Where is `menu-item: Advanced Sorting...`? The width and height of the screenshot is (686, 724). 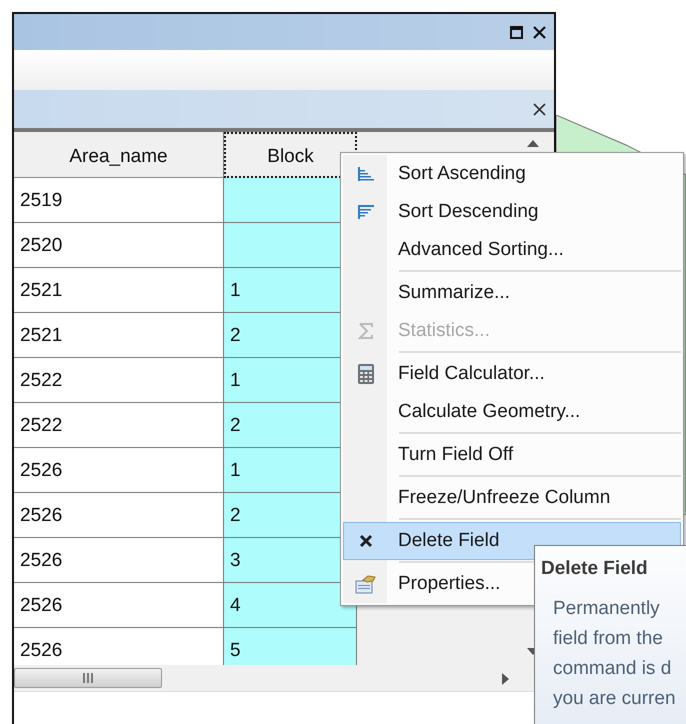
menu-item: Advanced Sorting... is located at coordinates (512, 250).